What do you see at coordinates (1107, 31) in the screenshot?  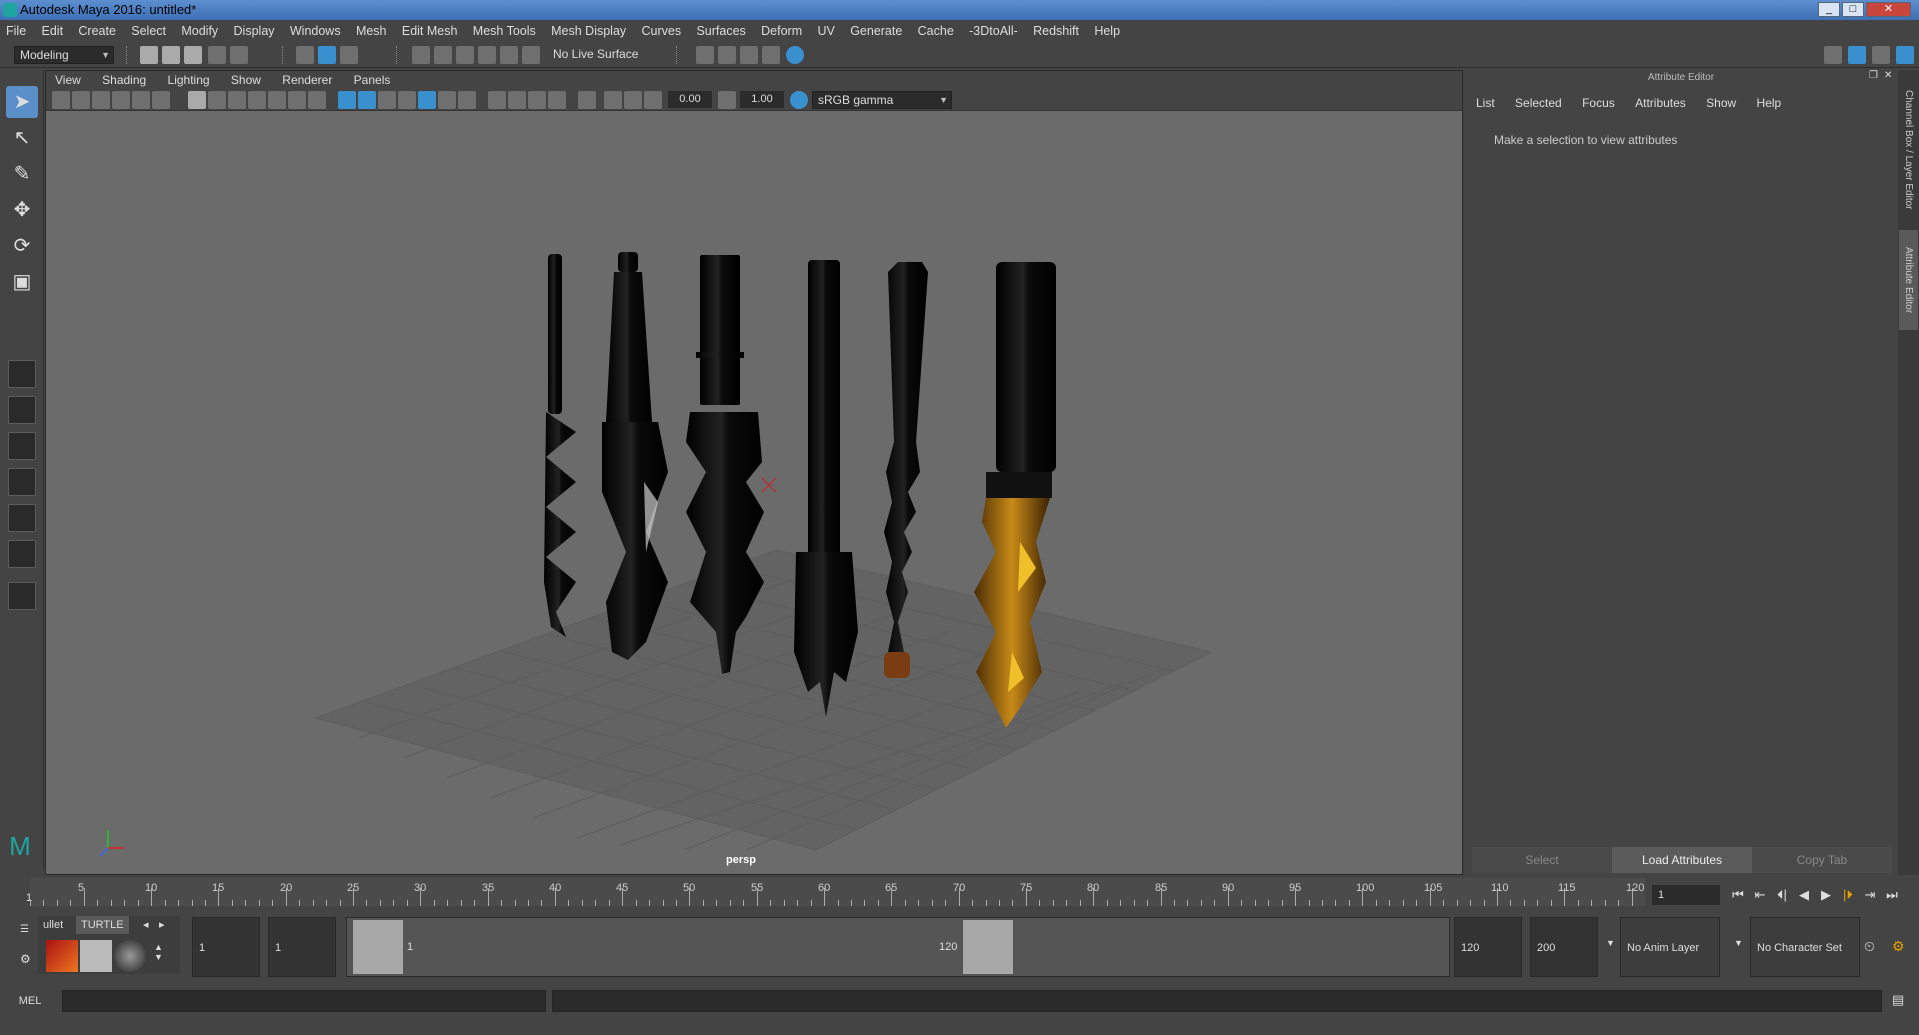 I see `menu-help: Help` at bounding box center [1107, 31].